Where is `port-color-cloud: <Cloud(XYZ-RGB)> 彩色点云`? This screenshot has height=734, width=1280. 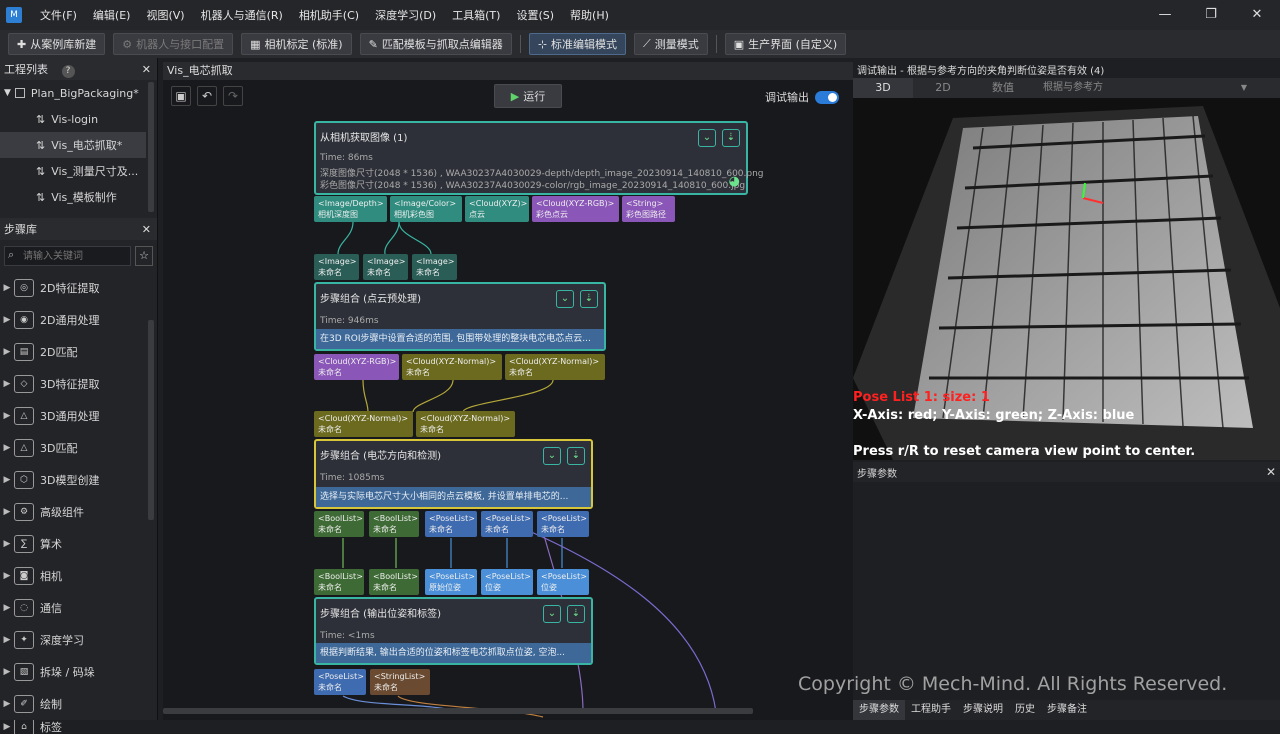 port-color-cloud: <Cloud(XYZ-RGB)> 彩色点云 is located at coordinates (575, 209).